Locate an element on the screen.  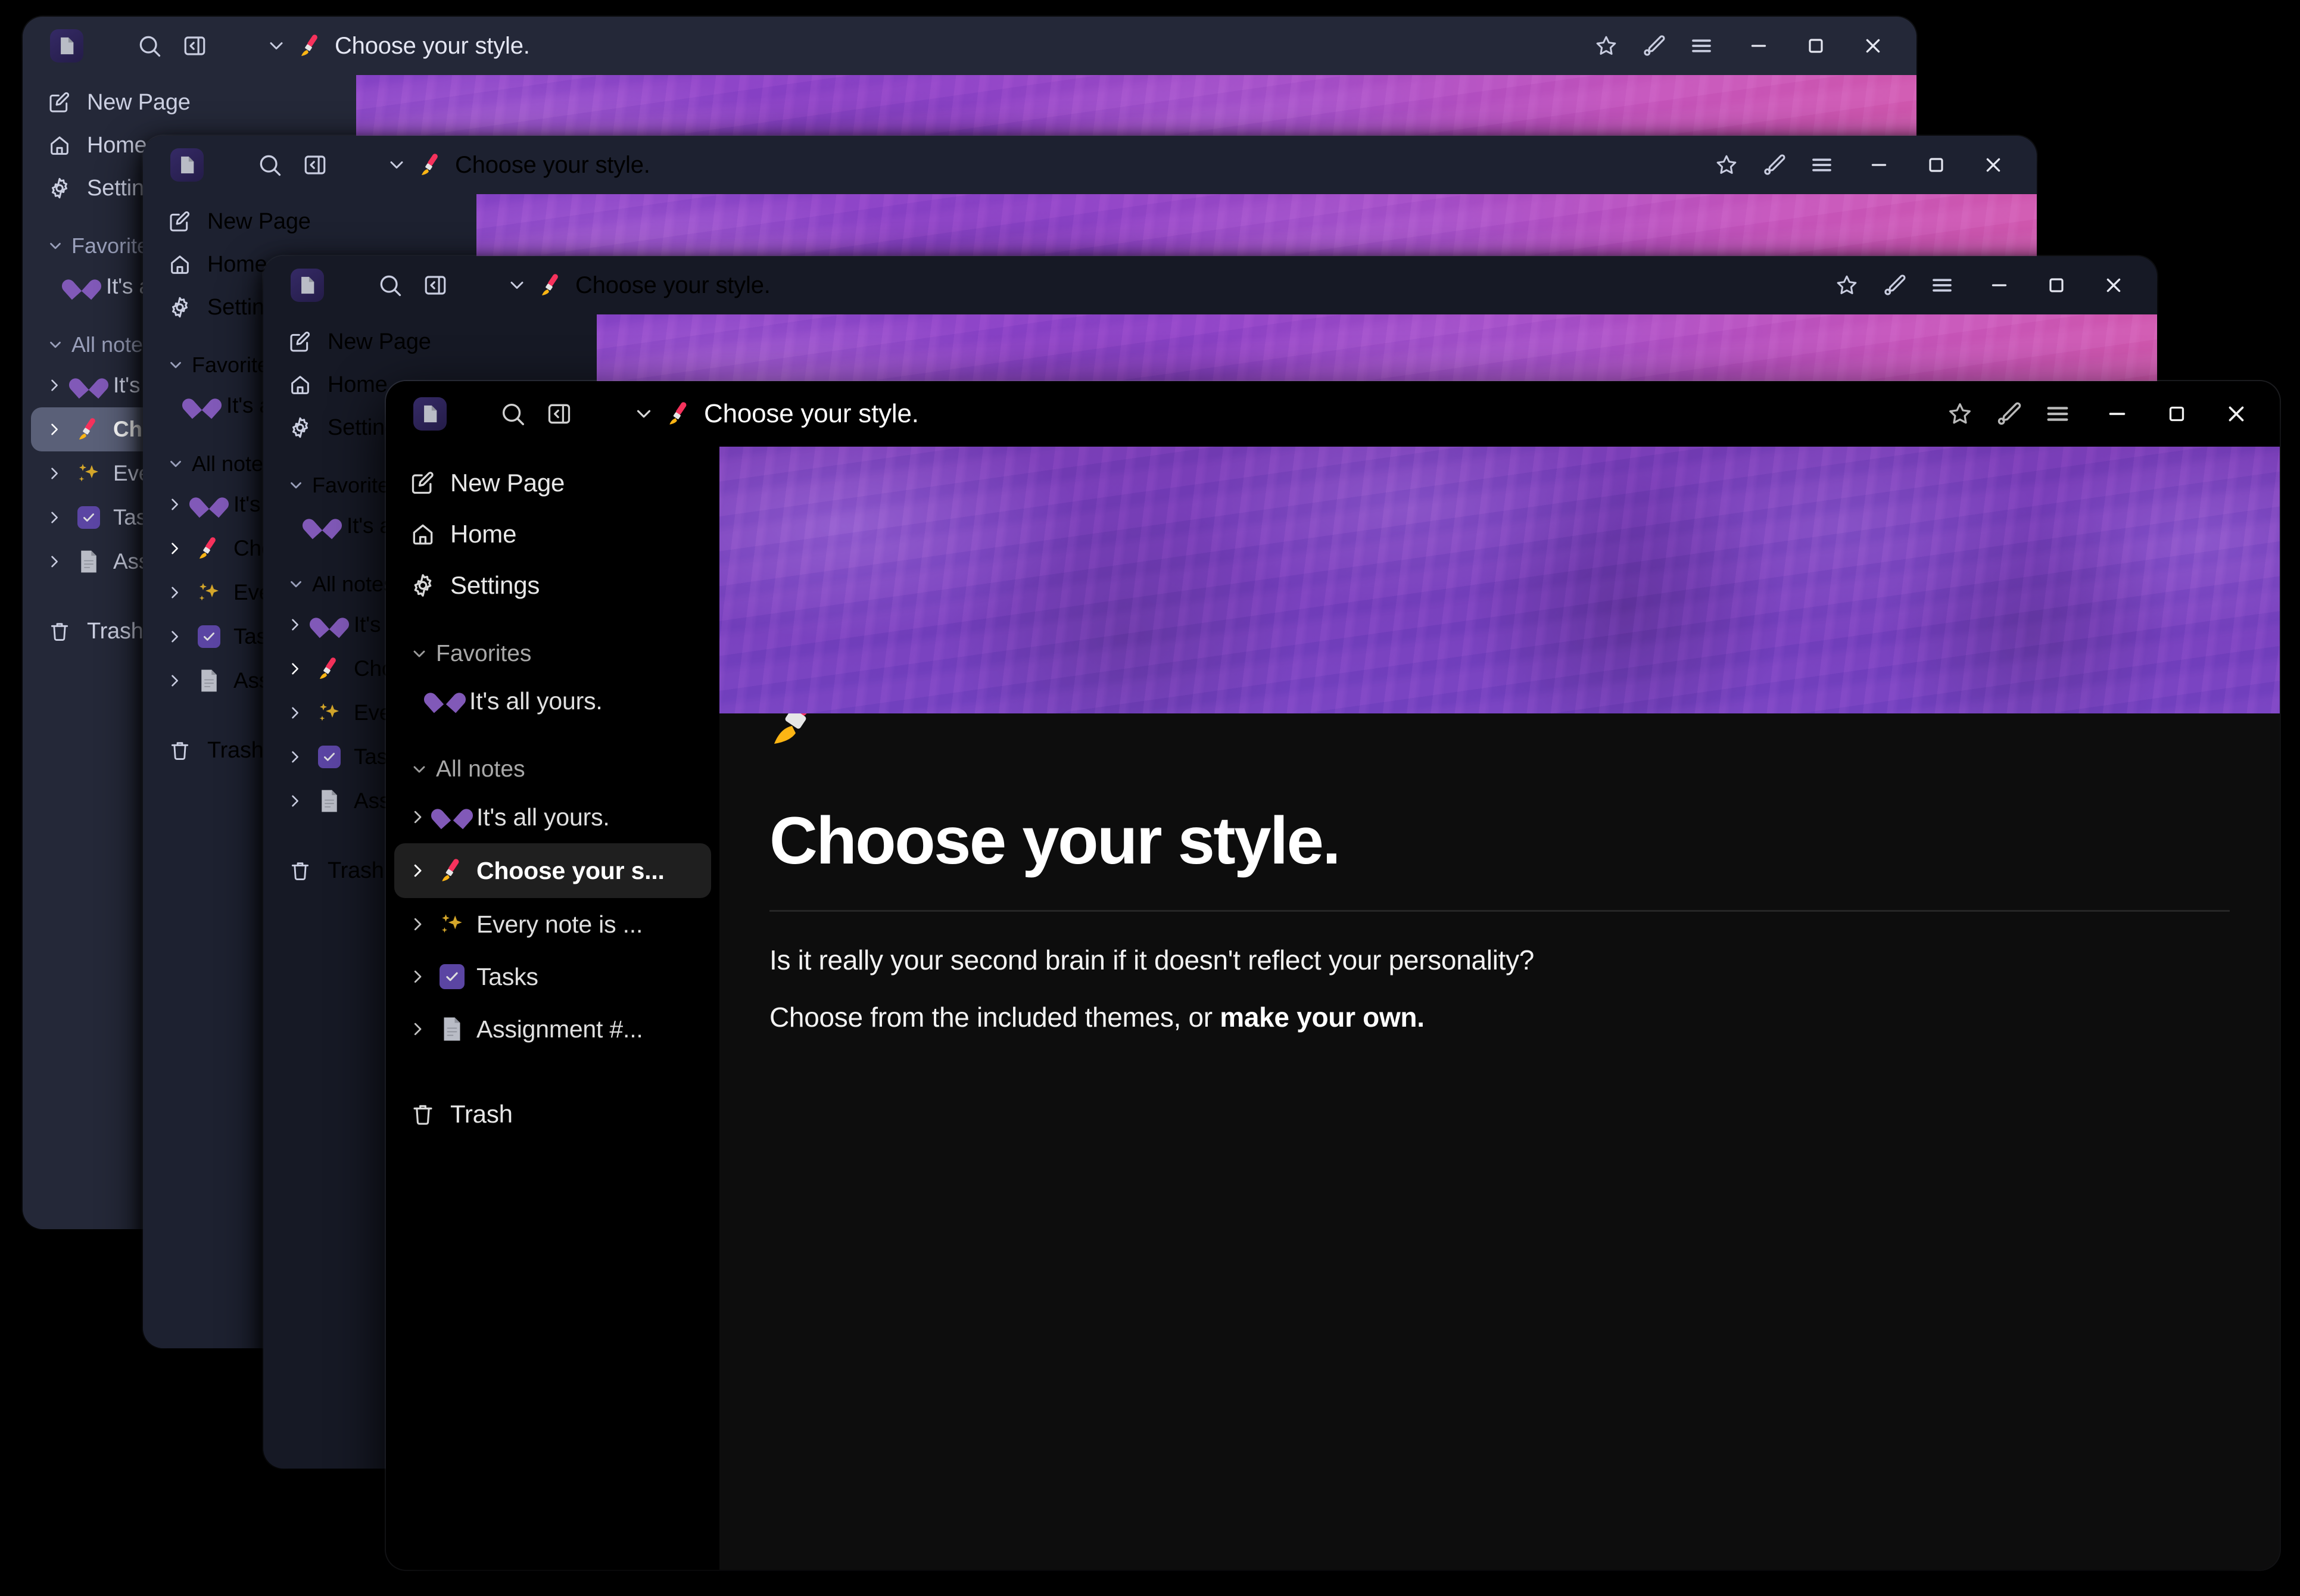
sidebar-item-home: Home is located at coordinates (552, 534).